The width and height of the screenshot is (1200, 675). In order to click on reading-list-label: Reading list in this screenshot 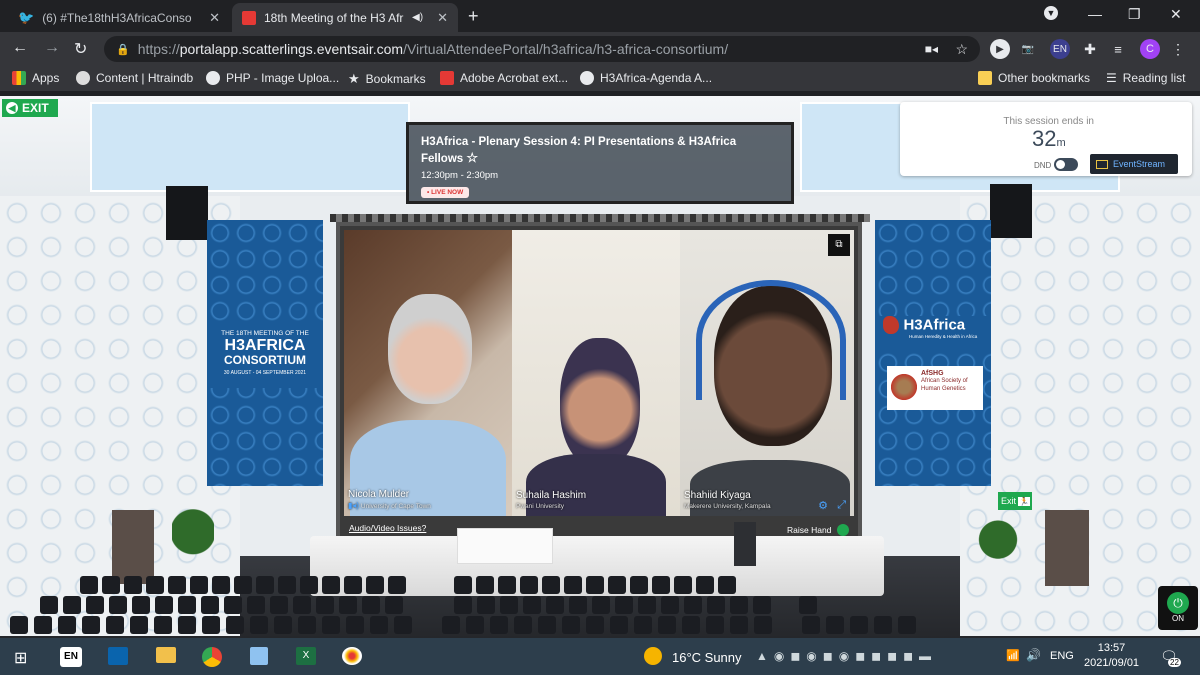, I will do `click(1154, 78)`.